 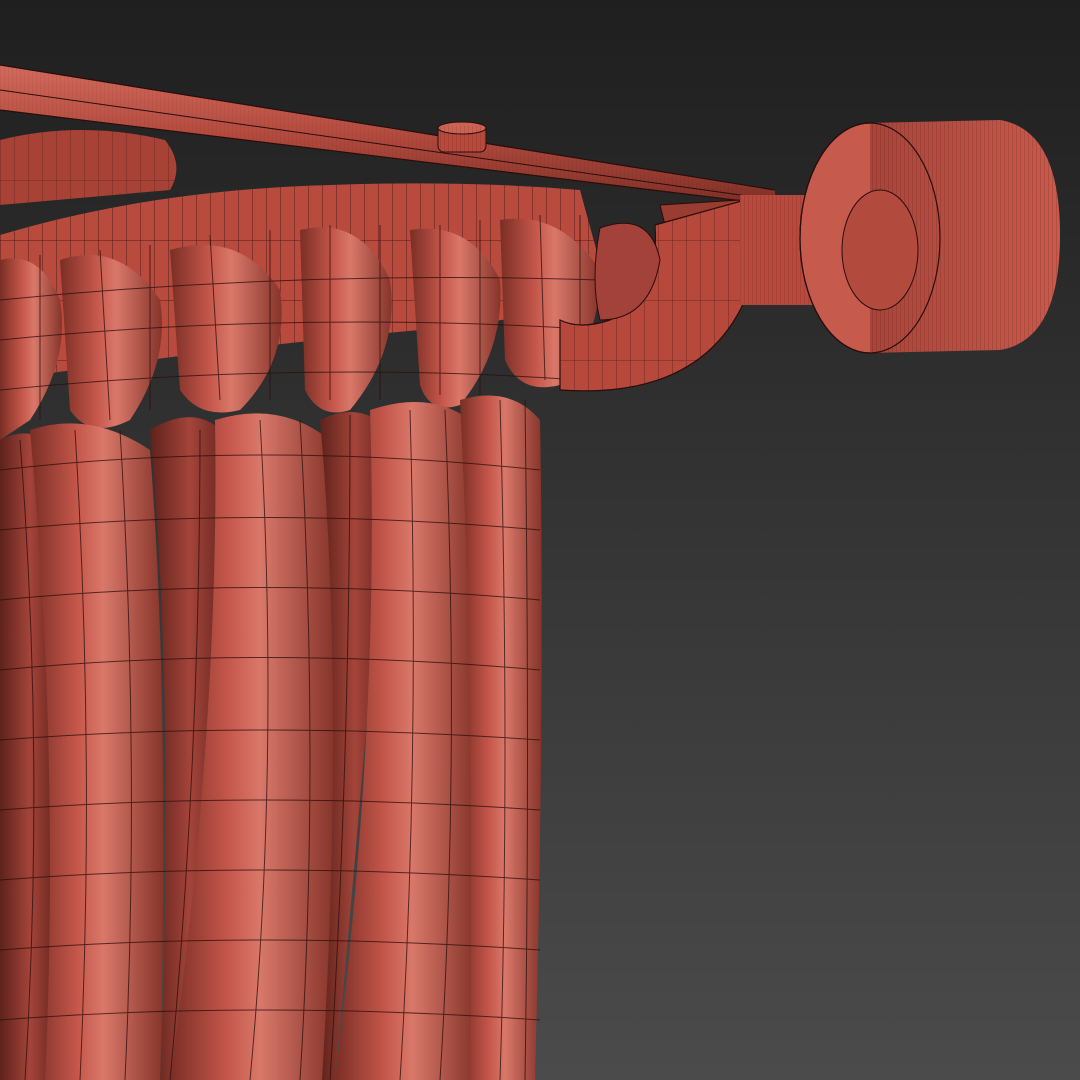 What do you see at coordinates (929, 237) in the screenshot?
I see `rod-finial` at bounding box center [929, 237].